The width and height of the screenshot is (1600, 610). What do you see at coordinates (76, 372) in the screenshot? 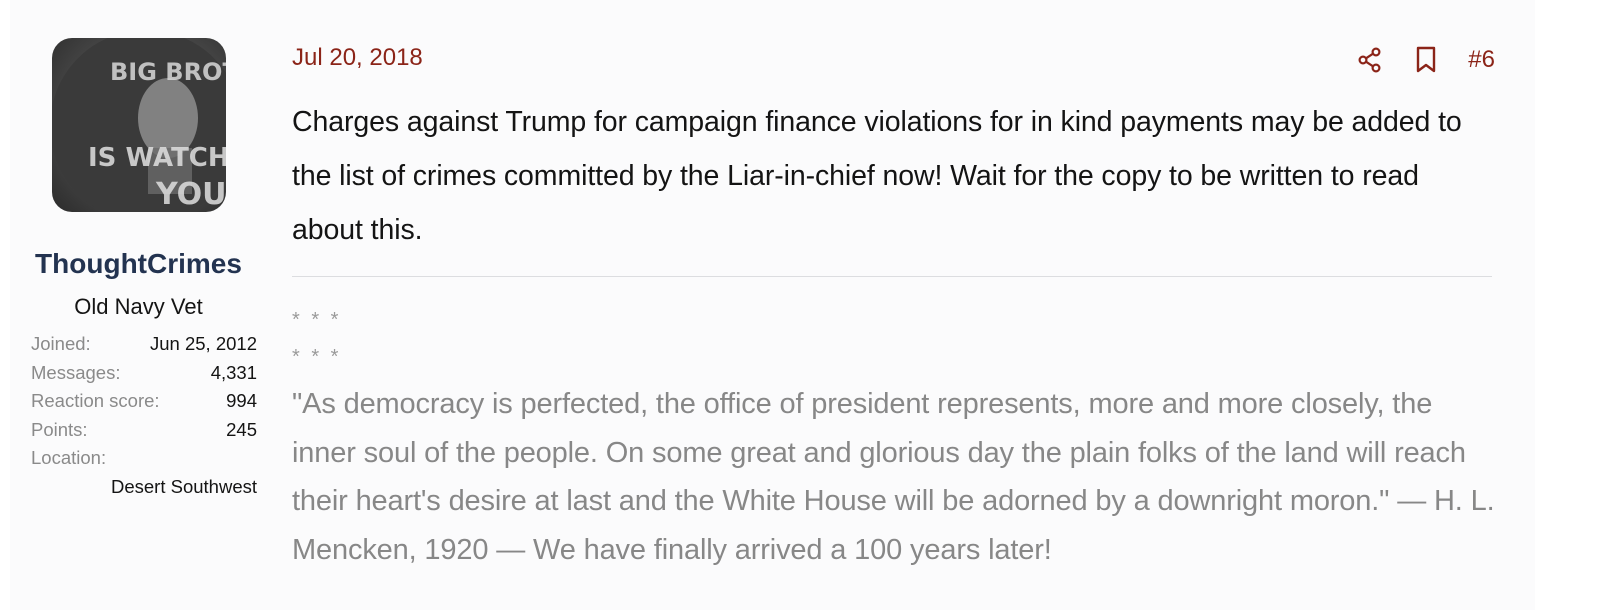
I see `stat-label: Messages:` at bounding box center [76, 372].